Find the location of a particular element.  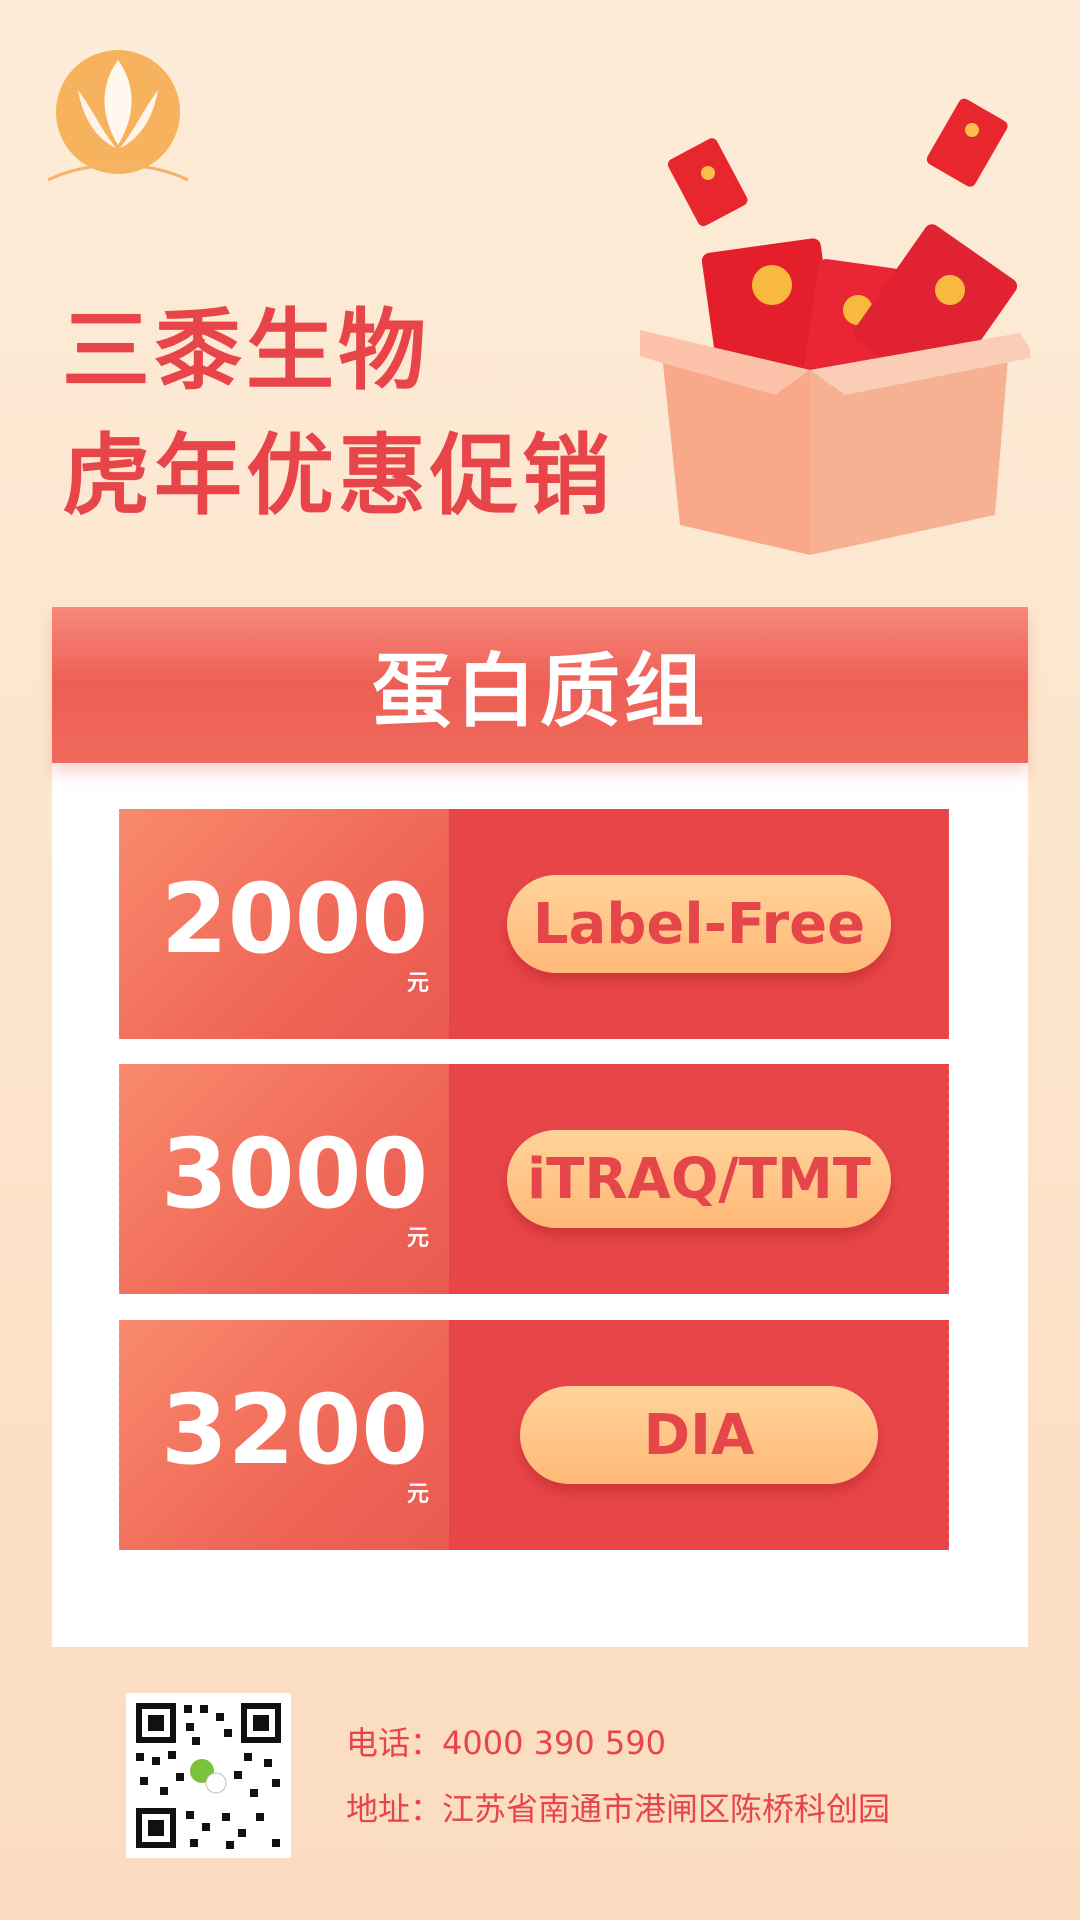

coupon-price-area: 3000 元 is located at coordinates (282, 1179).